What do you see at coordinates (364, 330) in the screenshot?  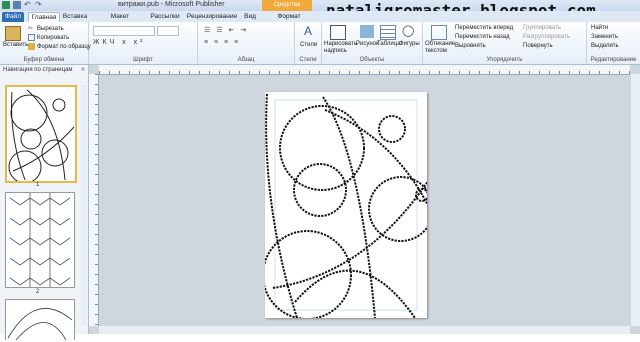 I see `horizontal-scrollbar` at bounding box center [364, 330].